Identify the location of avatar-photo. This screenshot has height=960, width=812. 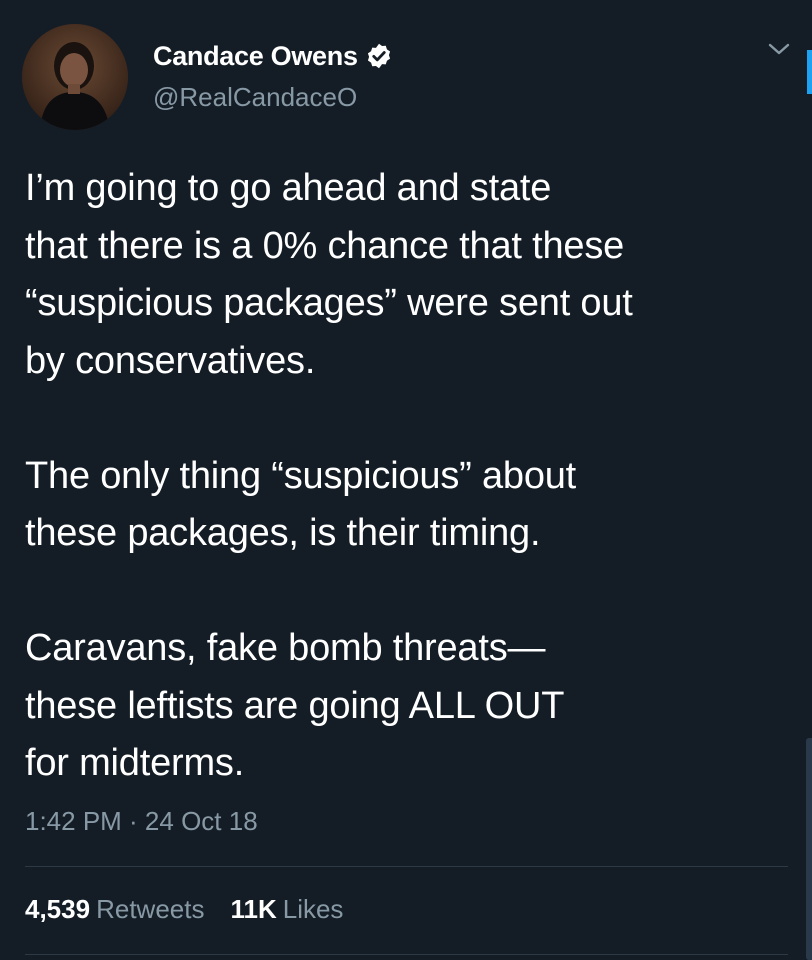
(75, 77).